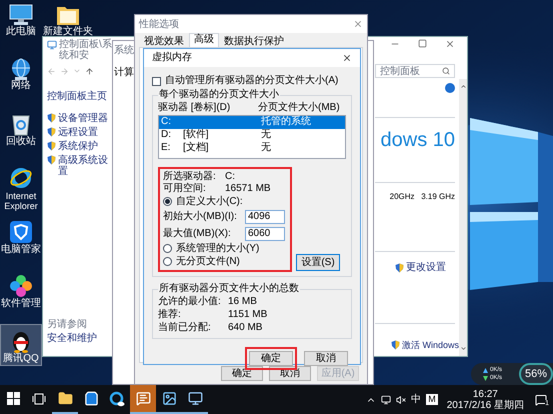 The width and height of the screenshot is (553, 414). I want to click on window-title: 虚拟内存, so click(172, 58).